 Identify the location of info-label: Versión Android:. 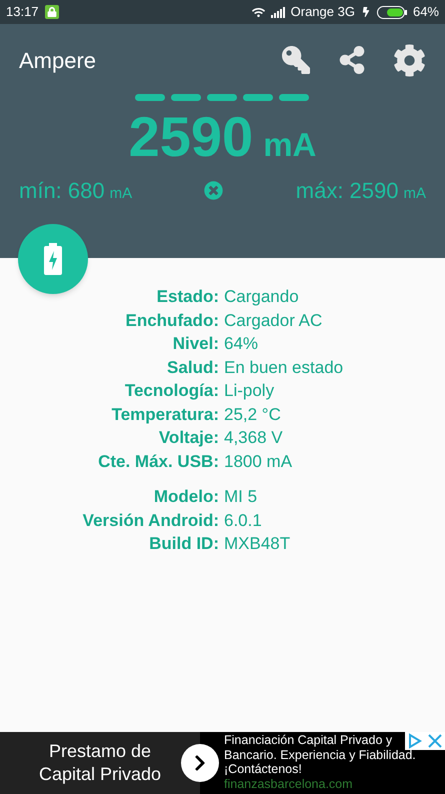
(150, 521).